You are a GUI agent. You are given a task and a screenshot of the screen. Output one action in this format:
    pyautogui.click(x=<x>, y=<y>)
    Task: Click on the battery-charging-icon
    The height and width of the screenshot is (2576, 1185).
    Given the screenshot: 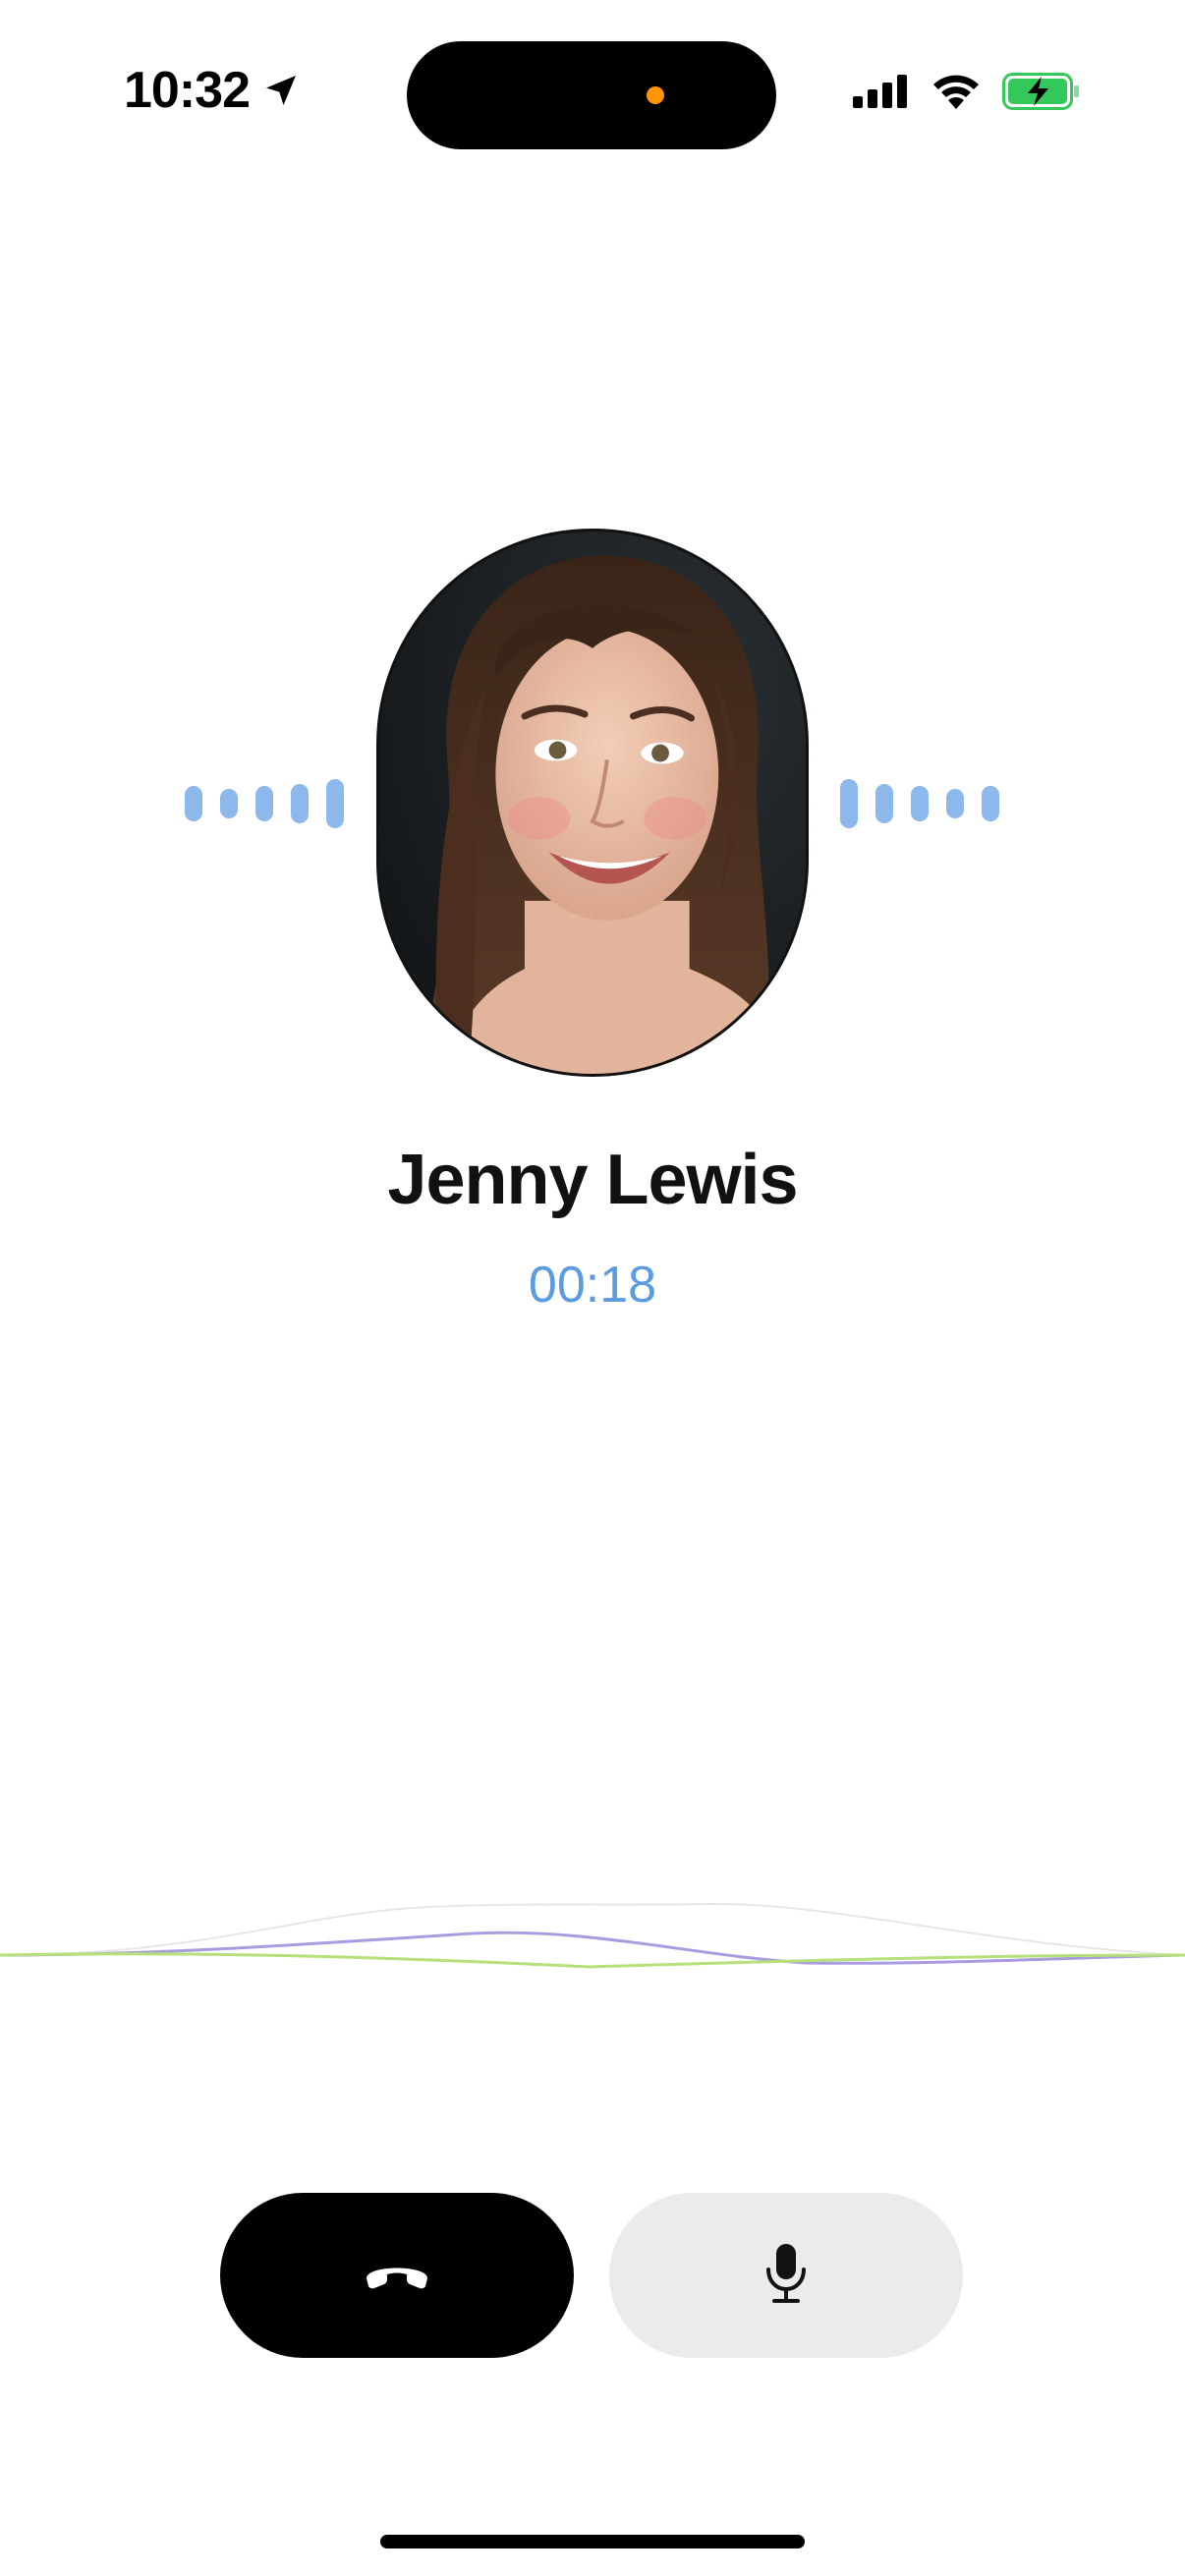 What is the action you would take?
    pyautogui.click(x=1041, y=91)
    